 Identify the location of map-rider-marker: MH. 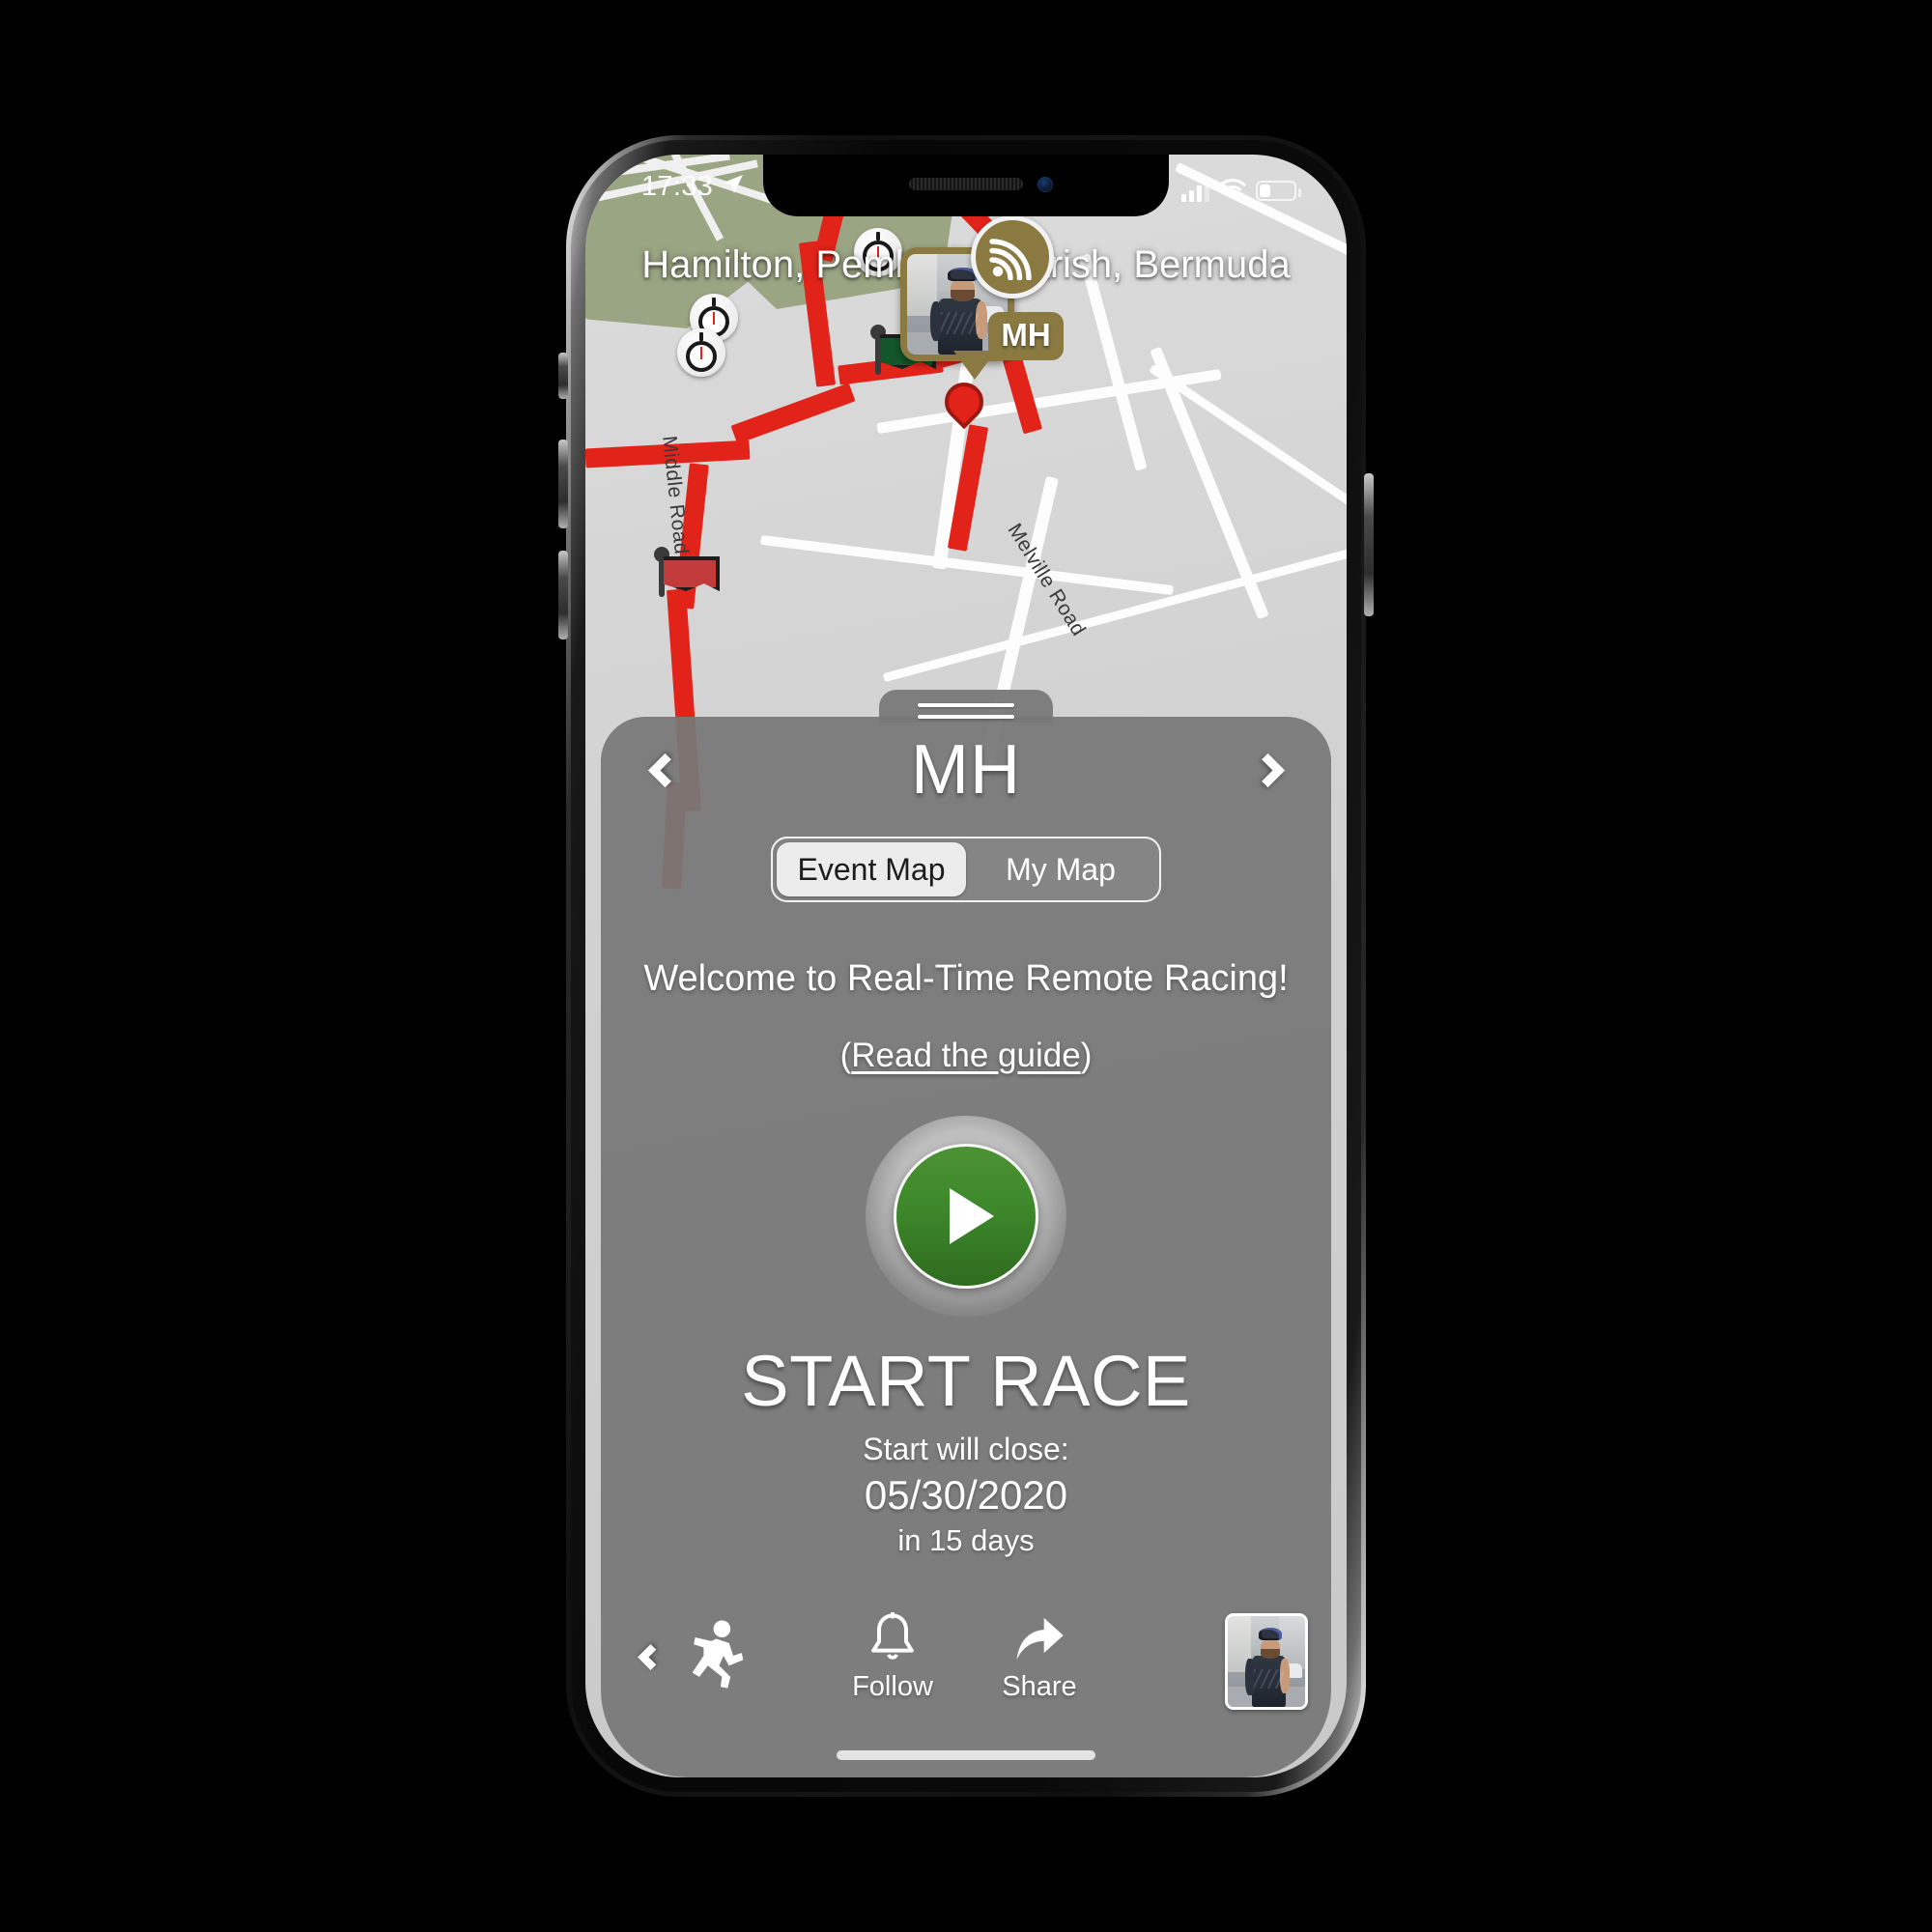
(982, 297).